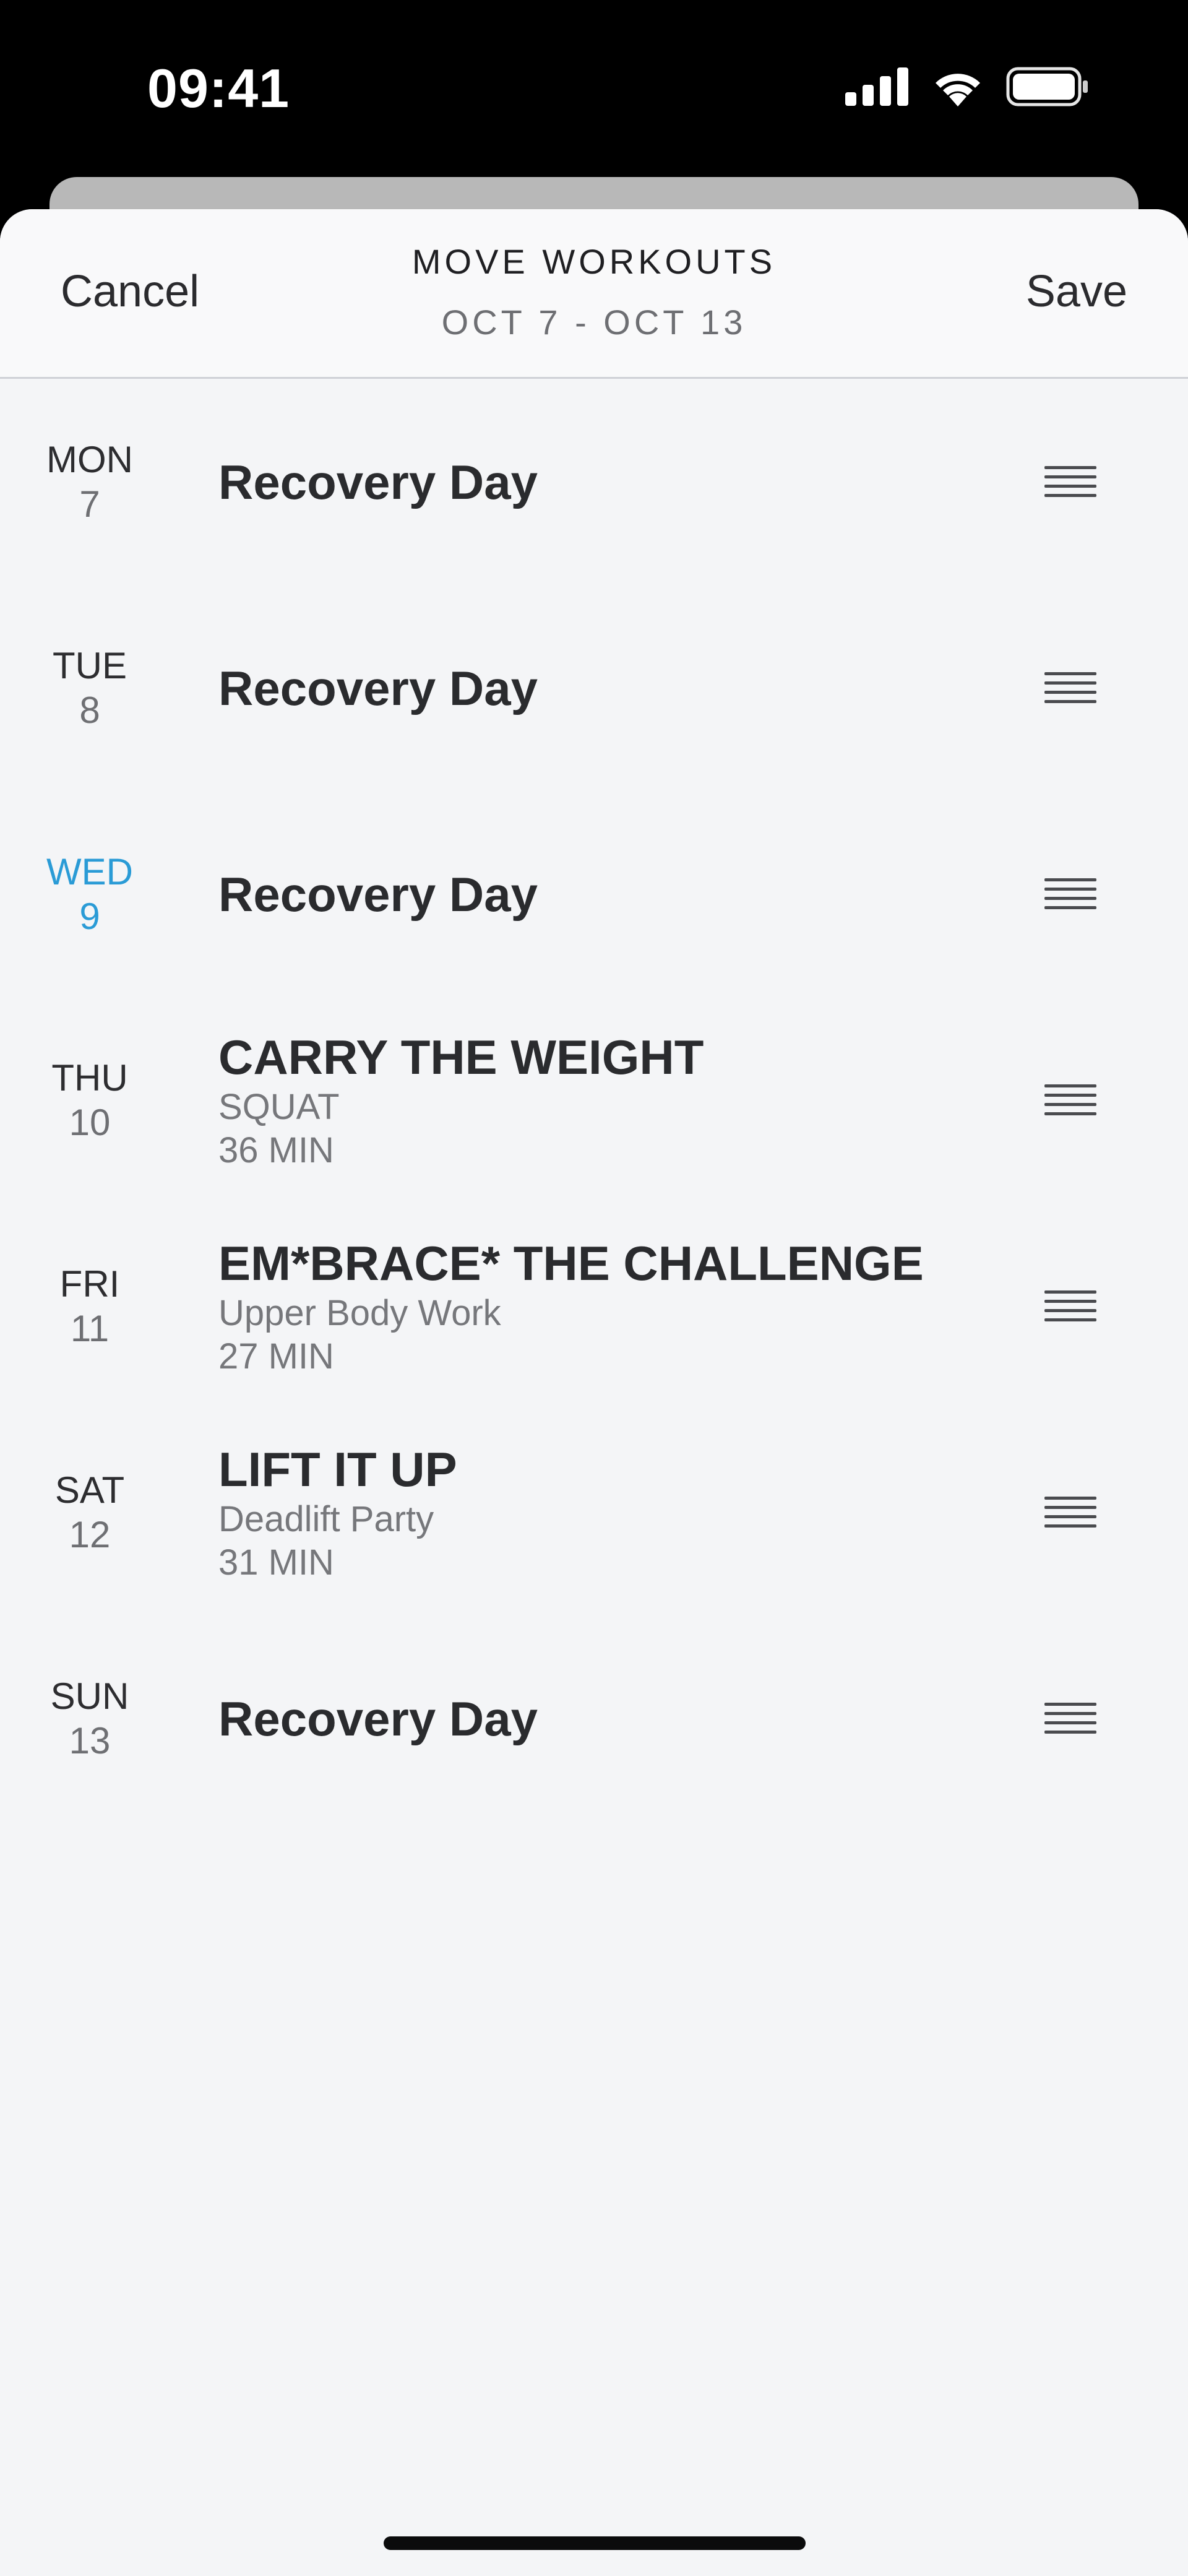 The image size is (1188, 2576). I want to click on day-label: TUE 8, so click(89, 688).